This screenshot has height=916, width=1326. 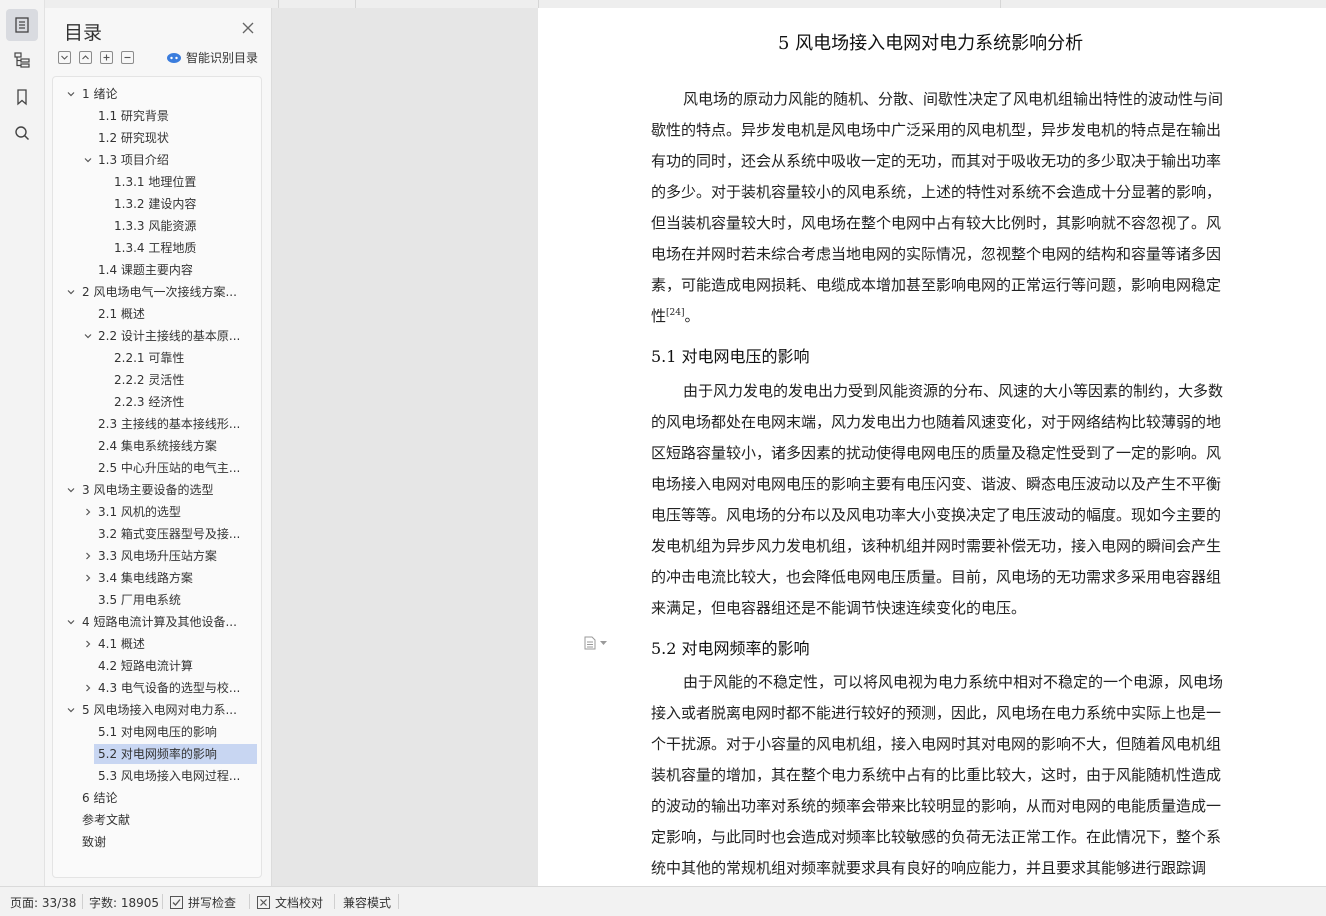 I want to click on word-count: 字数: 18905, so click(x=124, y=902).